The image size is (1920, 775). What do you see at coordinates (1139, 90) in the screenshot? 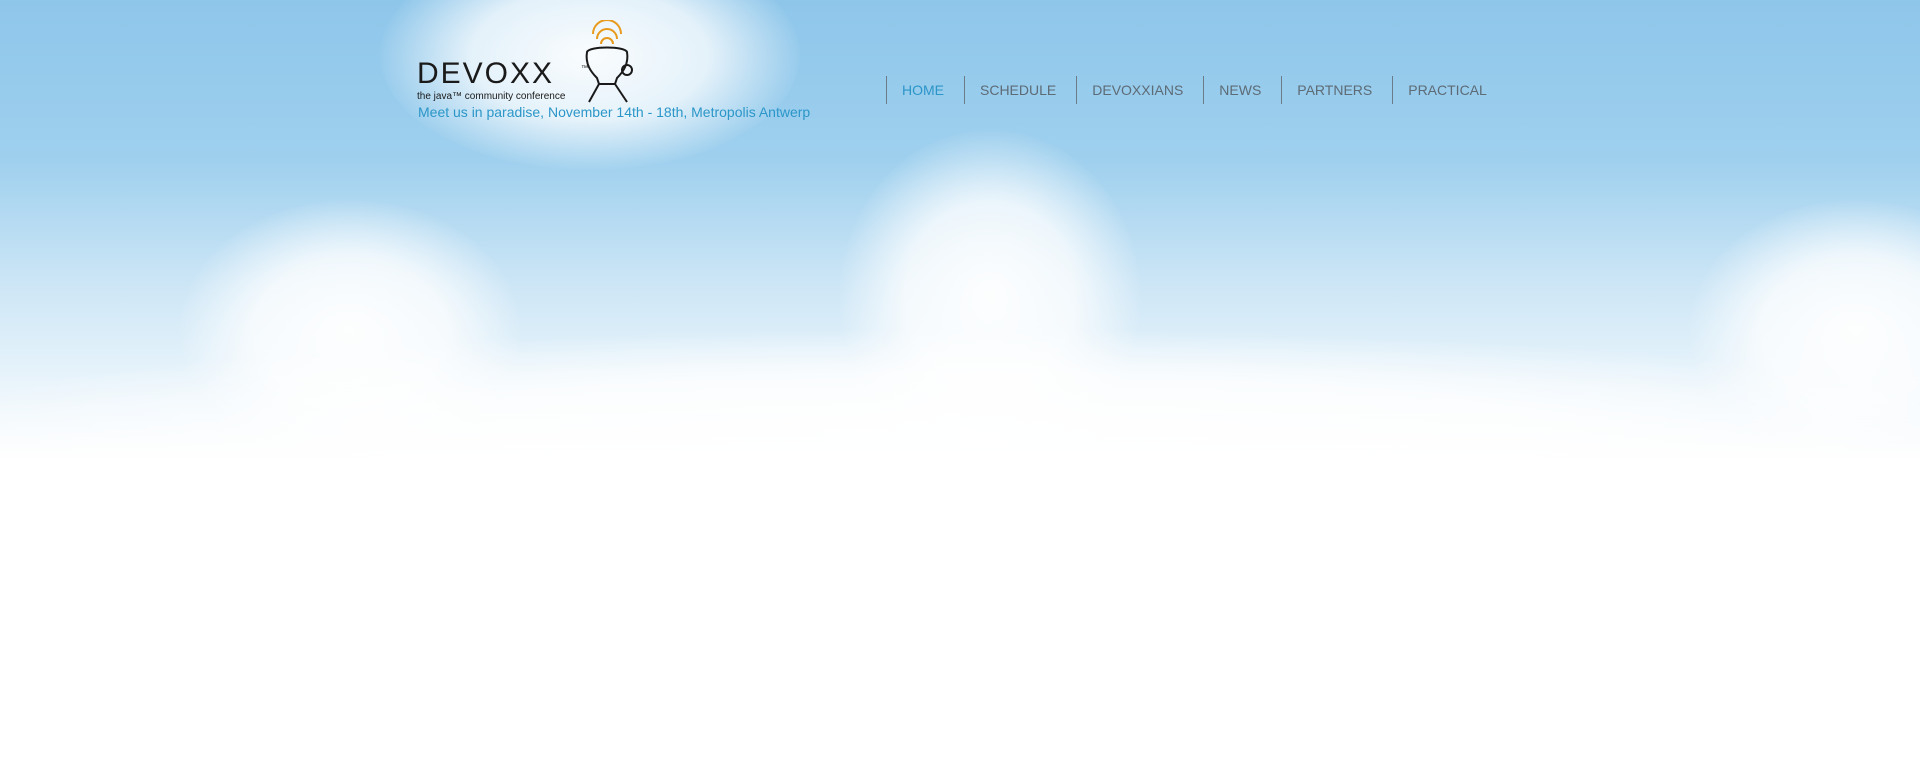
I see `nav-item-devoxxians: DEVOXXIANS` at bounding box center [1139, 90].